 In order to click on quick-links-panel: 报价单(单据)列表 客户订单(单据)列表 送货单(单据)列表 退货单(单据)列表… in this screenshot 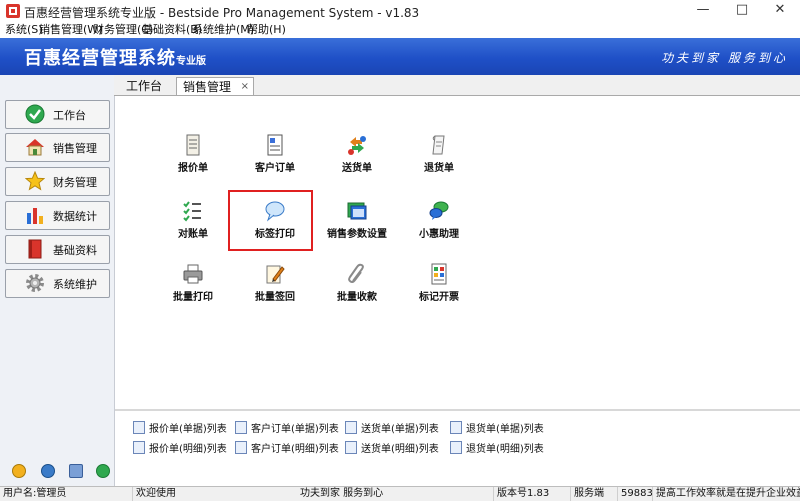, I will do `click(457, 448)`.